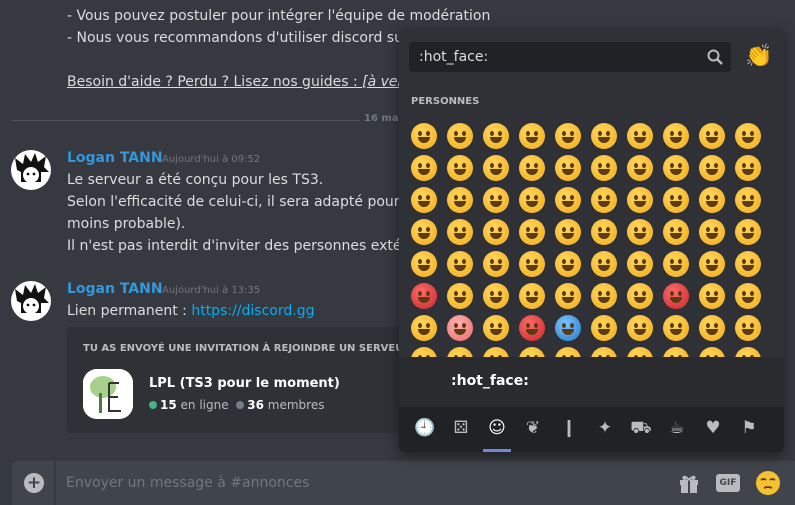 This screenshot has width=795, height=505. I want to click on upload-button: +, so click(34, 483).